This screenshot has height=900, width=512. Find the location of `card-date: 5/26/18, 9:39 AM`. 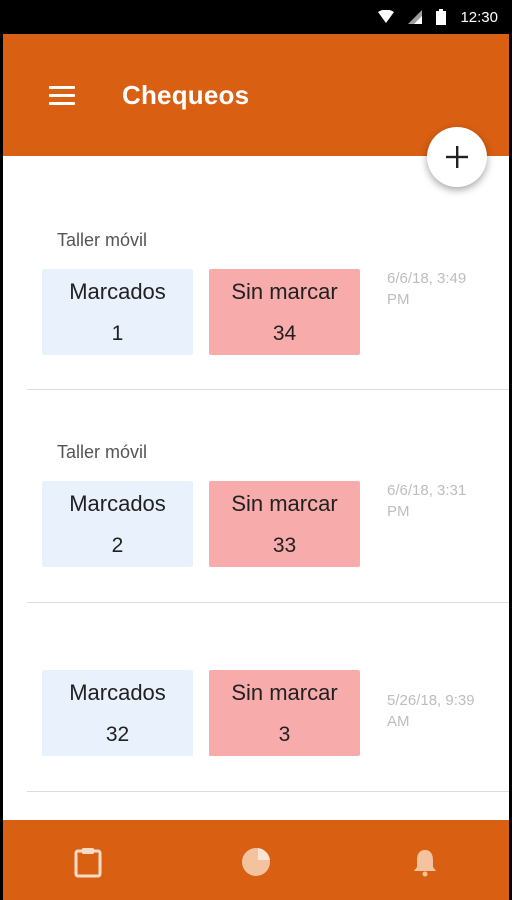

card-date: 5/26/18, 9:39 AM is located at coordinates (431, 711).